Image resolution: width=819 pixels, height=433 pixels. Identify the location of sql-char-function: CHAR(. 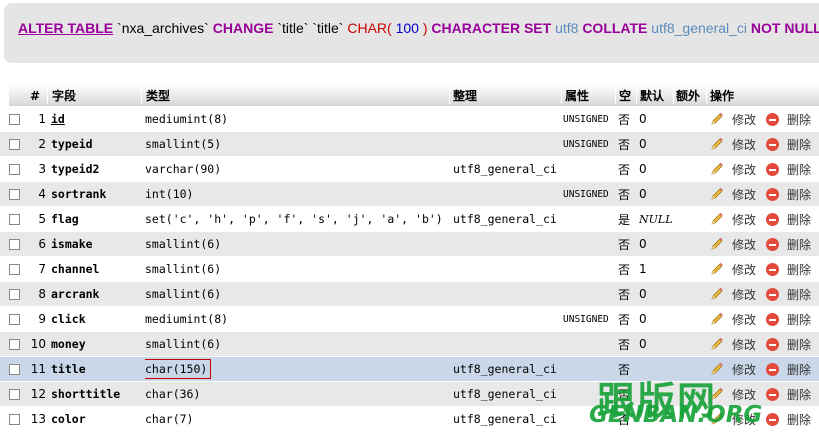
(369, 28).